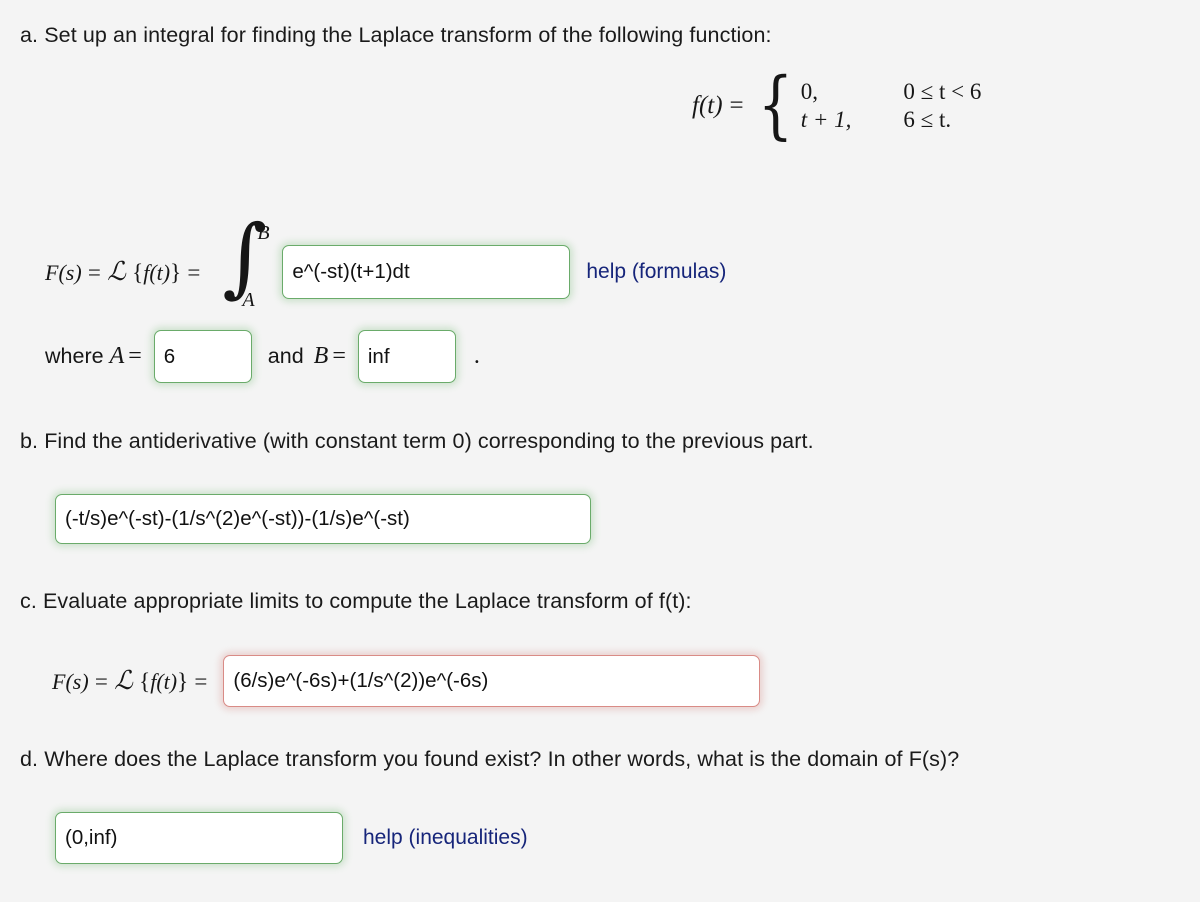  What do you see at coordinates (116, 272) in the screenshot?
I see `script-l-1: ℒ` at bounding box center [116, 272].